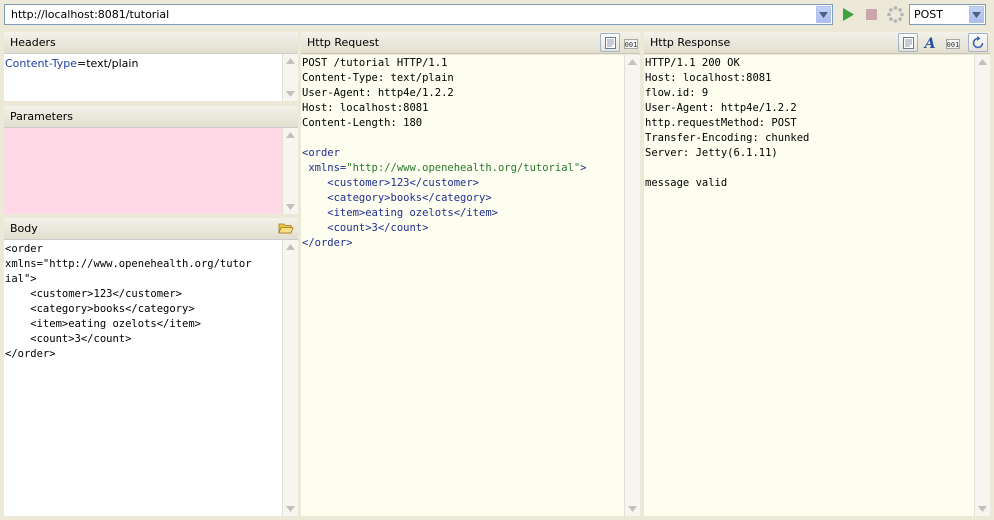 This screenshot has width=994, height=520. Describe the element at coordinates (90, 14) in the screenshot. I see `url-input: http://localhost:8081/tutorial` at that location.